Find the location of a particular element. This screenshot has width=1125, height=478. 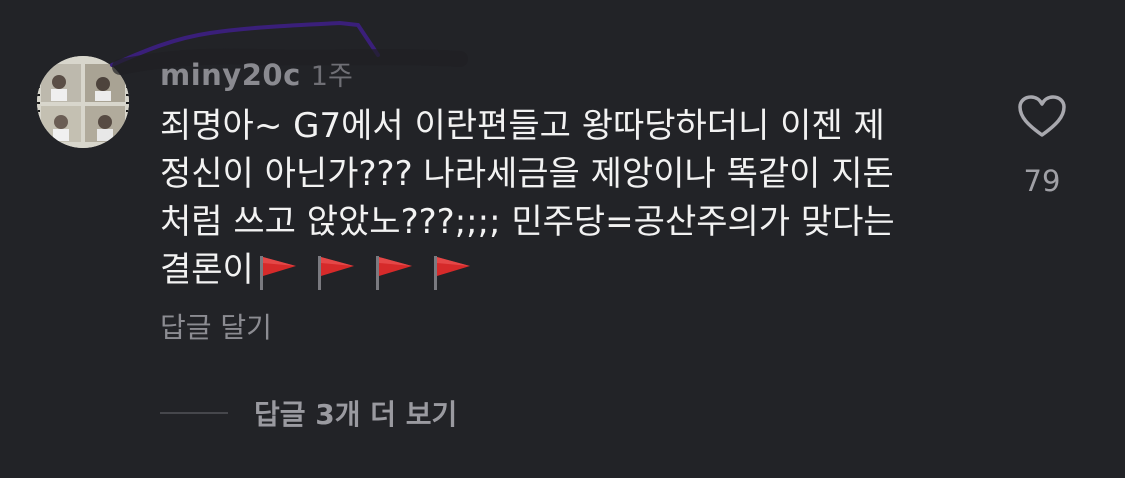

timestamp: 1주 is located at coordinates (331, 76).